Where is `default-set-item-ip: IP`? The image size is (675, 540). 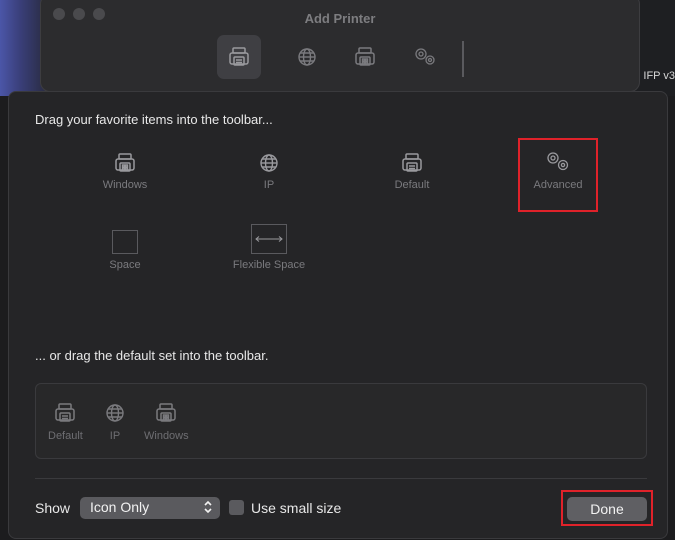 default-set-item-ip: IP is located at coordinates (115, 422).